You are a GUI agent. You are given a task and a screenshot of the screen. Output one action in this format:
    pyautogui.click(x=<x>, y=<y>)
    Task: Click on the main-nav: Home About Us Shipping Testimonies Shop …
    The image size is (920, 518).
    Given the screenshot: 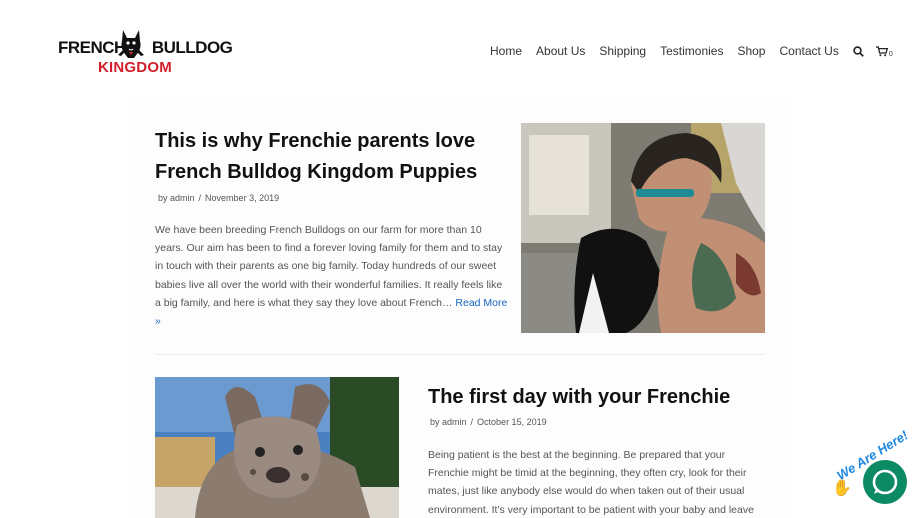 What is the action you would take?
    pyautogui.click(x=697, y=51)
    